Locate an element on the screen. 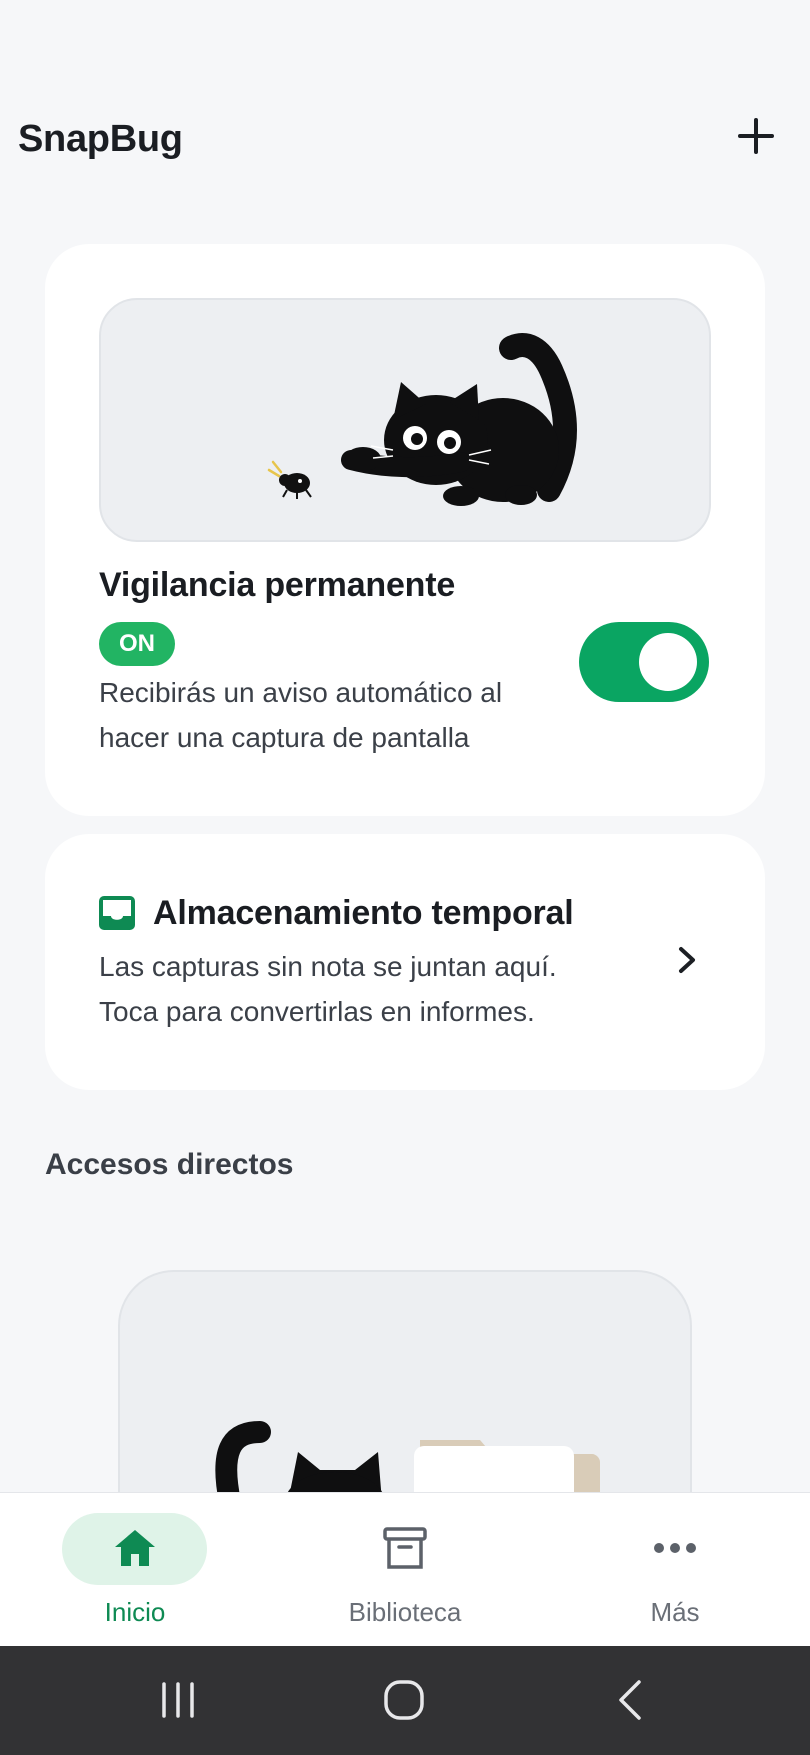 This screenshot has height=1755, width=810. back-icon is located at coordinates (630, 1700).